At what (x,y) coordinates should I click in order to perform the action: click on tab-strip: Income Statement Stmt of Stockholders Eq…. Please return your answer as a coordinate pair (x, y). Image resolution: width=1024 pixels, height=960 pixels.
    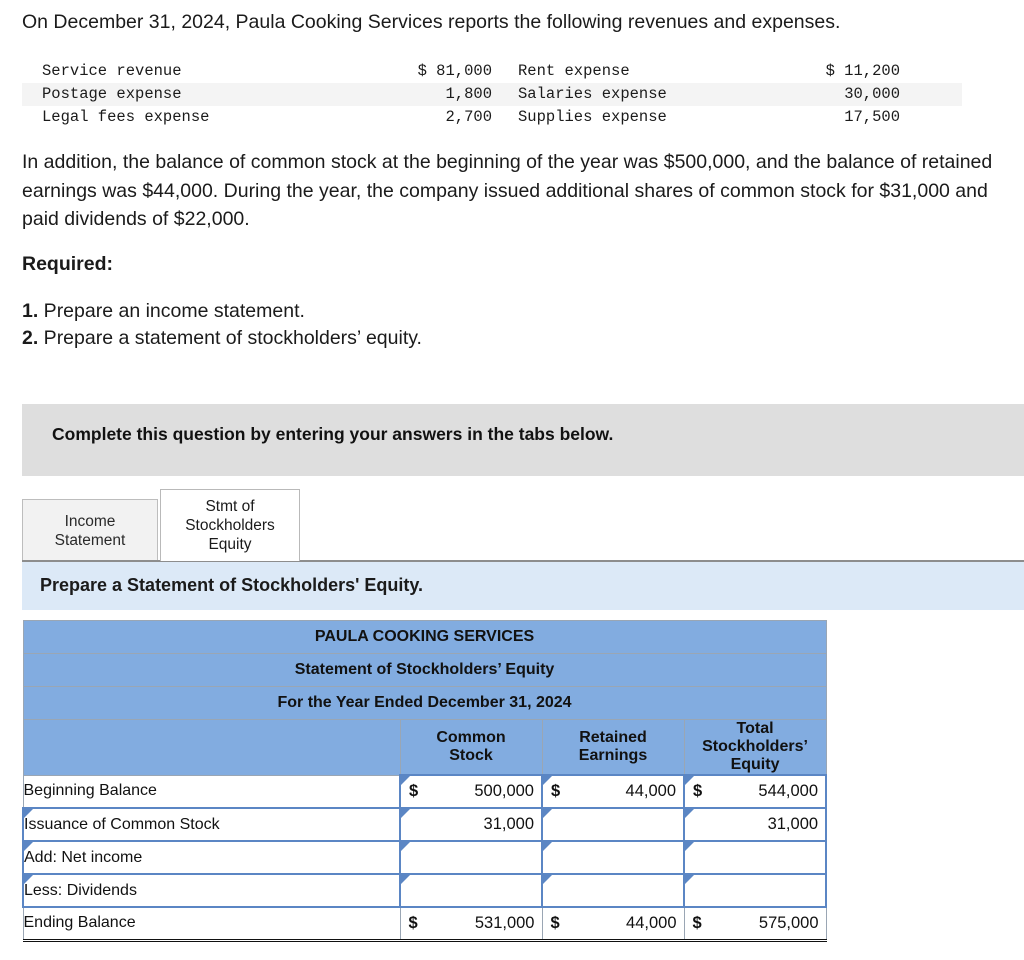
    Looking at the image, I should click on (523, 525).